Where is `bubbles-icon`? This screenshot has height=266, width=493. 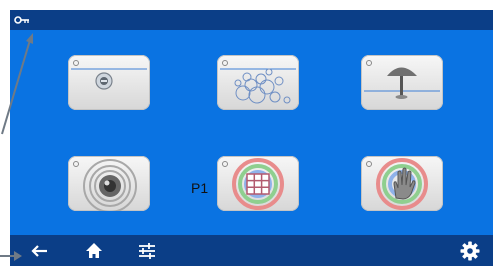
bubbles-icon is located at coordinates (258, 82).